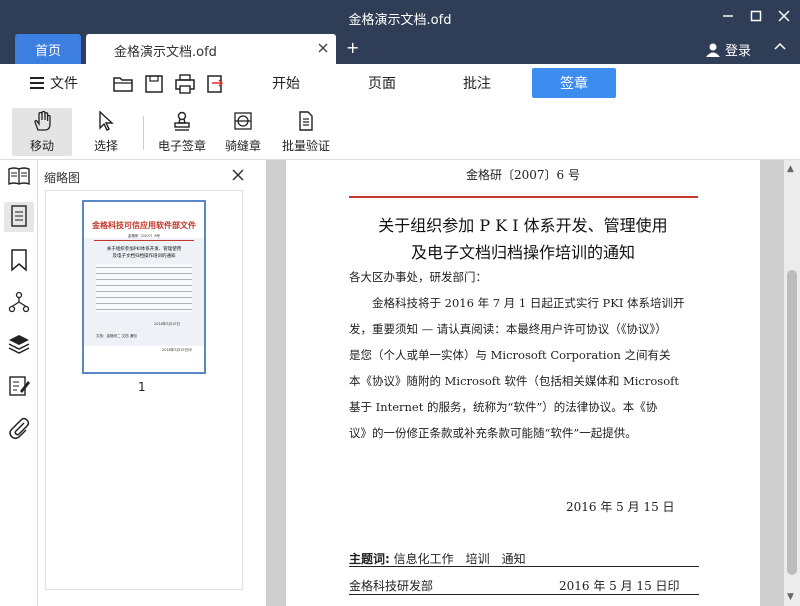  Describe the element at coordinates (143, 133) in the screenshot. I see `ribbon-separator` at that location.